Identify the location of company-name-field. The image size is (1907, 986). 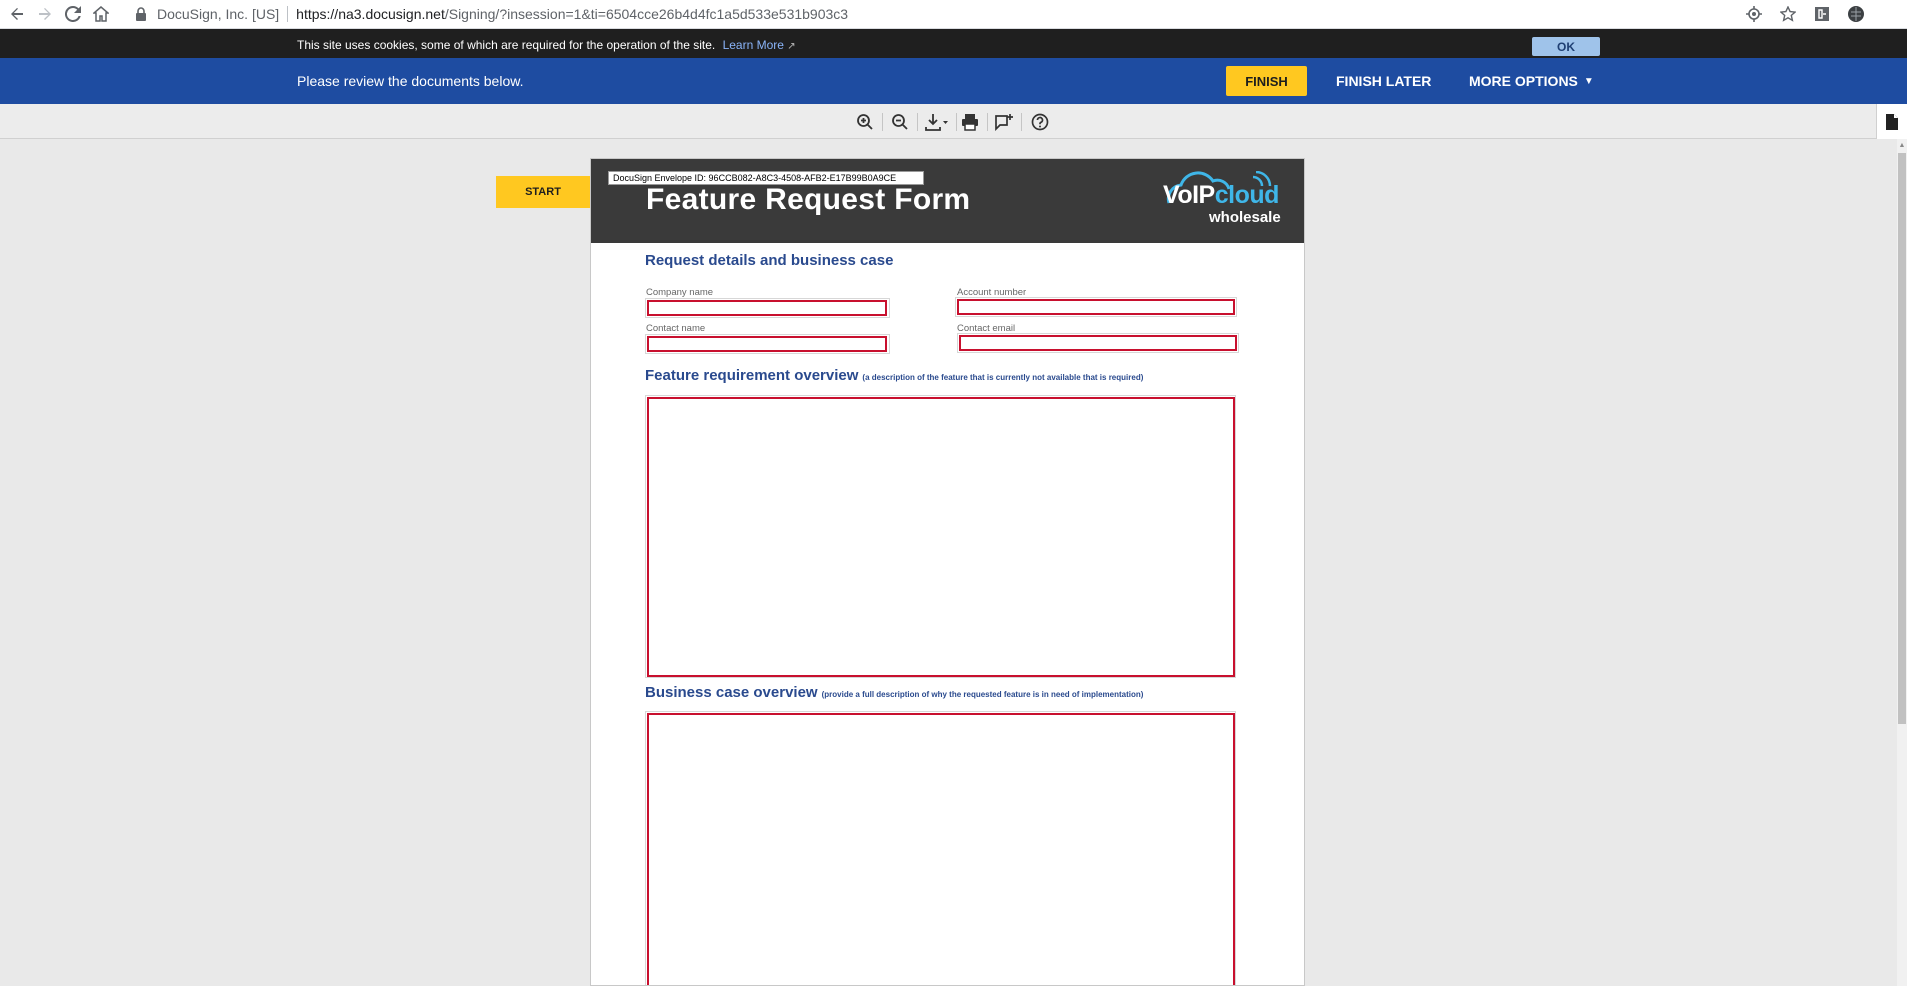
(767, 308).